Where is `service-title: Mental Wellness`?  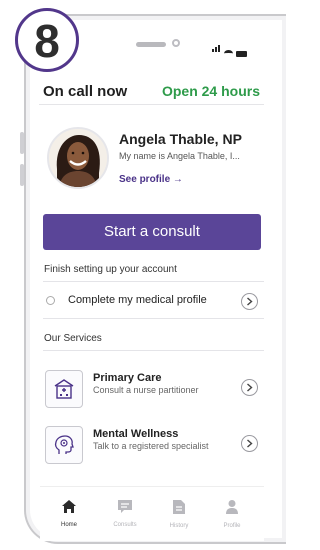
service-title: Mental Wellness is located at coordinates (136, 434).